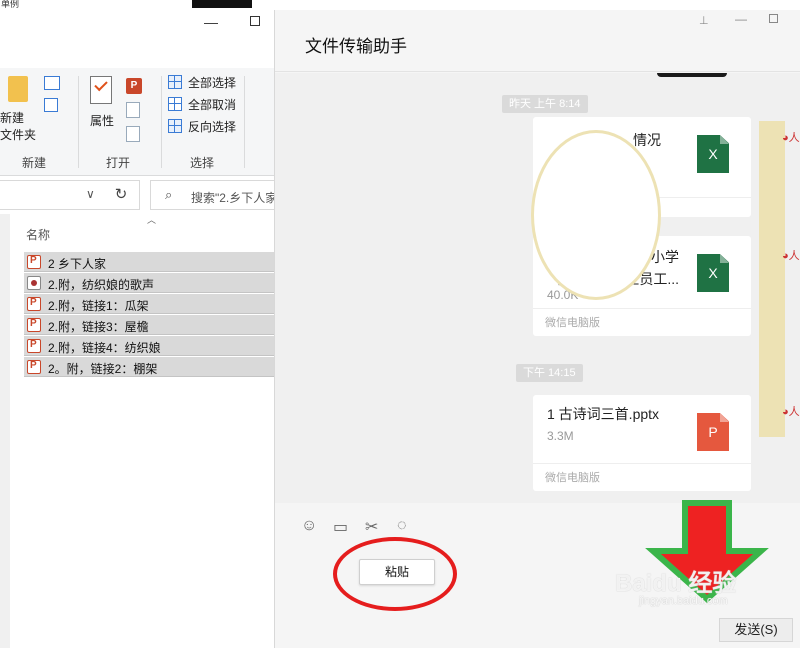 This screenshot has width=800, height=648. Describe the element at coordinates (772, 279) in the screenshot. I see `redaction-bar` at that location.